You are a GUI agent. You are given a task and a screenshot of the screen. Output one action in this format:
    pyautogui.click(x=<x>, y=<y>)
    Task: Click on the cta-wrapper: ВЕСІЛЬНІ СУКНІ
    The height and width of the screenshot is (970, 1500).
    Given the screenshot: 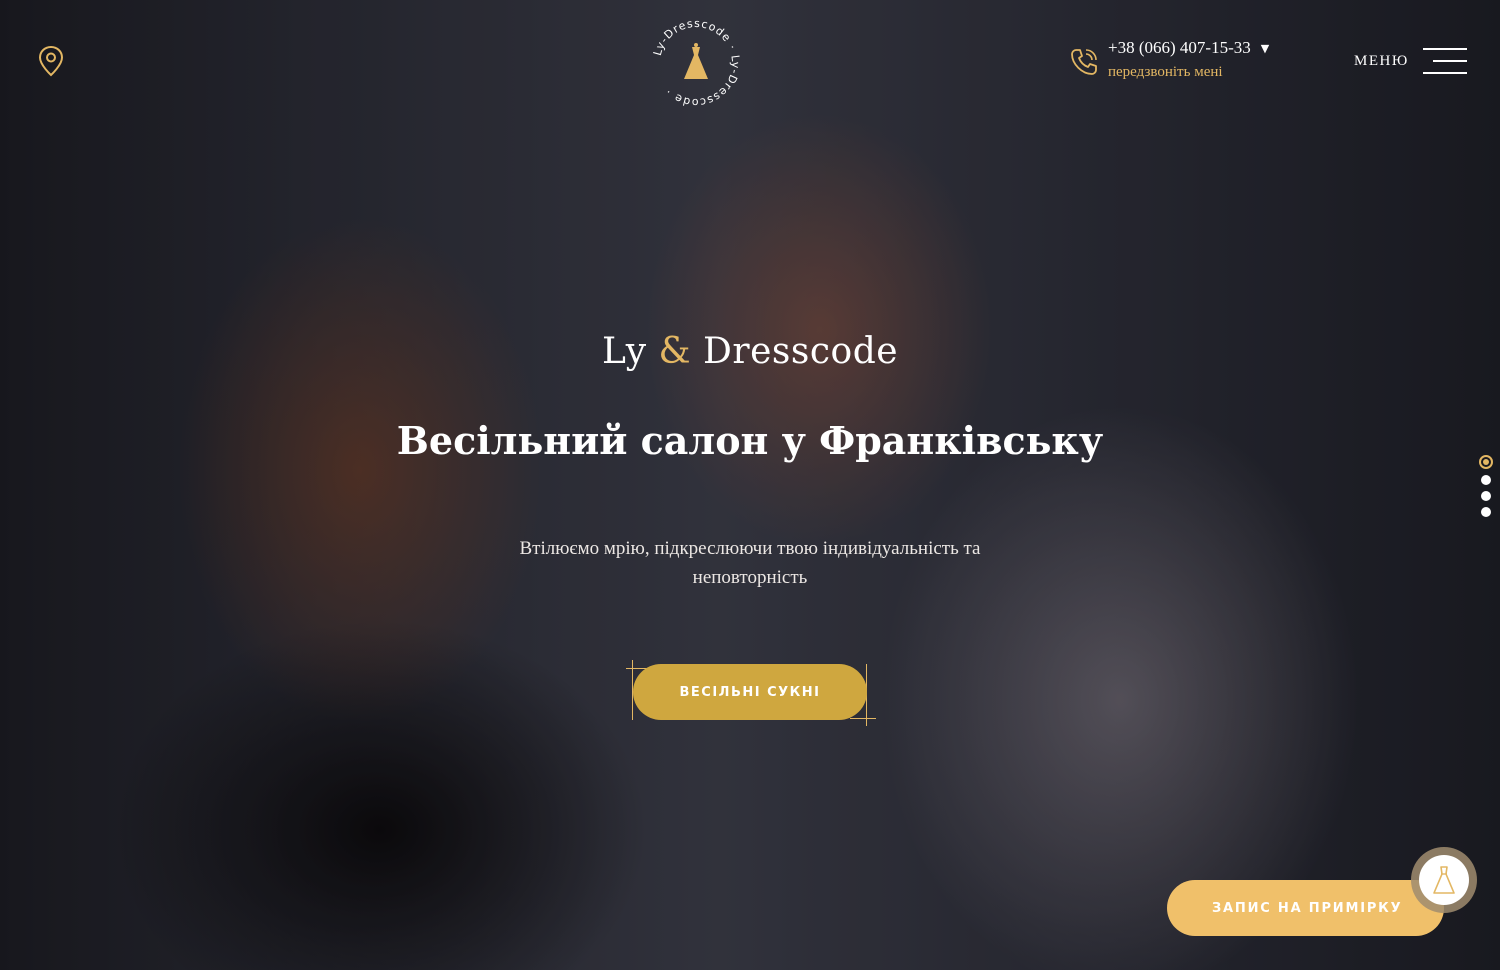 What is the action you would take?
    pyautogui.click(x=750, y=693)
    